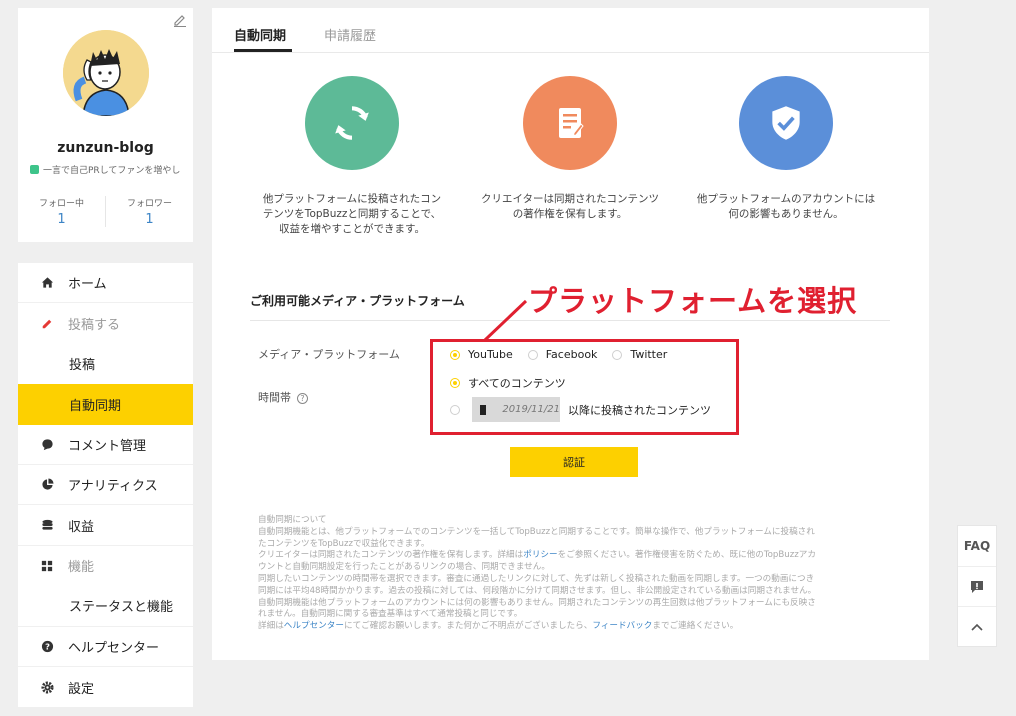 This screenshot has height=716, width=1016. What do you see at coordinates (47, 283) in the screenshot?
I see `home-icon` at bounding box center [47, 283].